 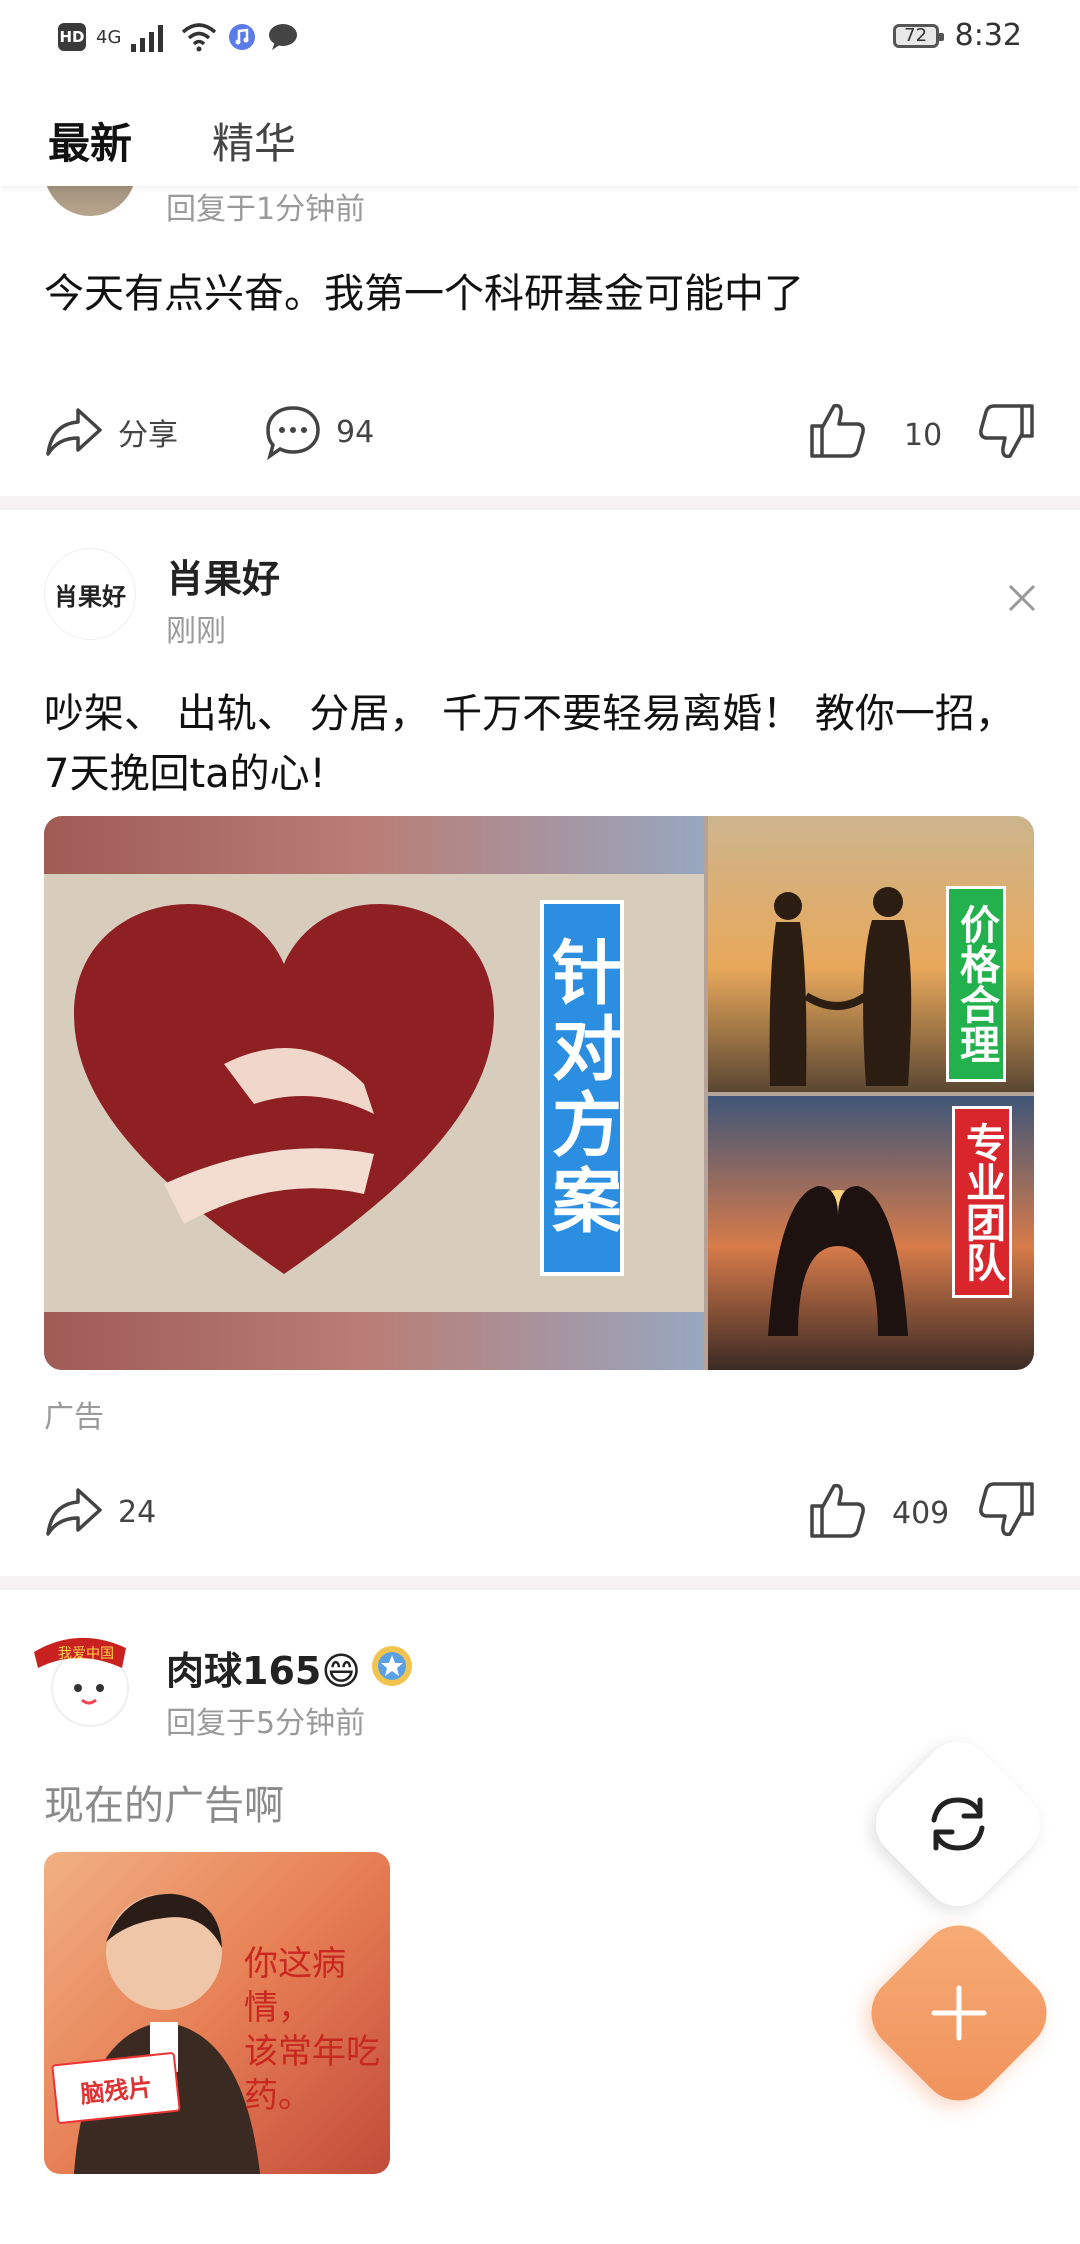 I want to click on ad-photo-heart-hands: 专业团队, so click(x=871, y=1233).